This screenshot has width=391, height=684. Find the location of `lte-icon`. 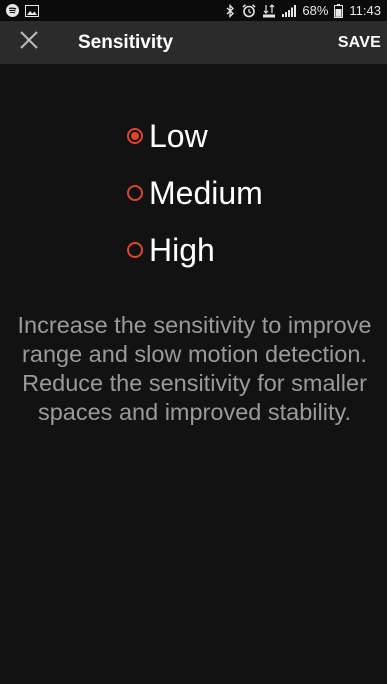

lte-icon is located at coordinates (269, 10).